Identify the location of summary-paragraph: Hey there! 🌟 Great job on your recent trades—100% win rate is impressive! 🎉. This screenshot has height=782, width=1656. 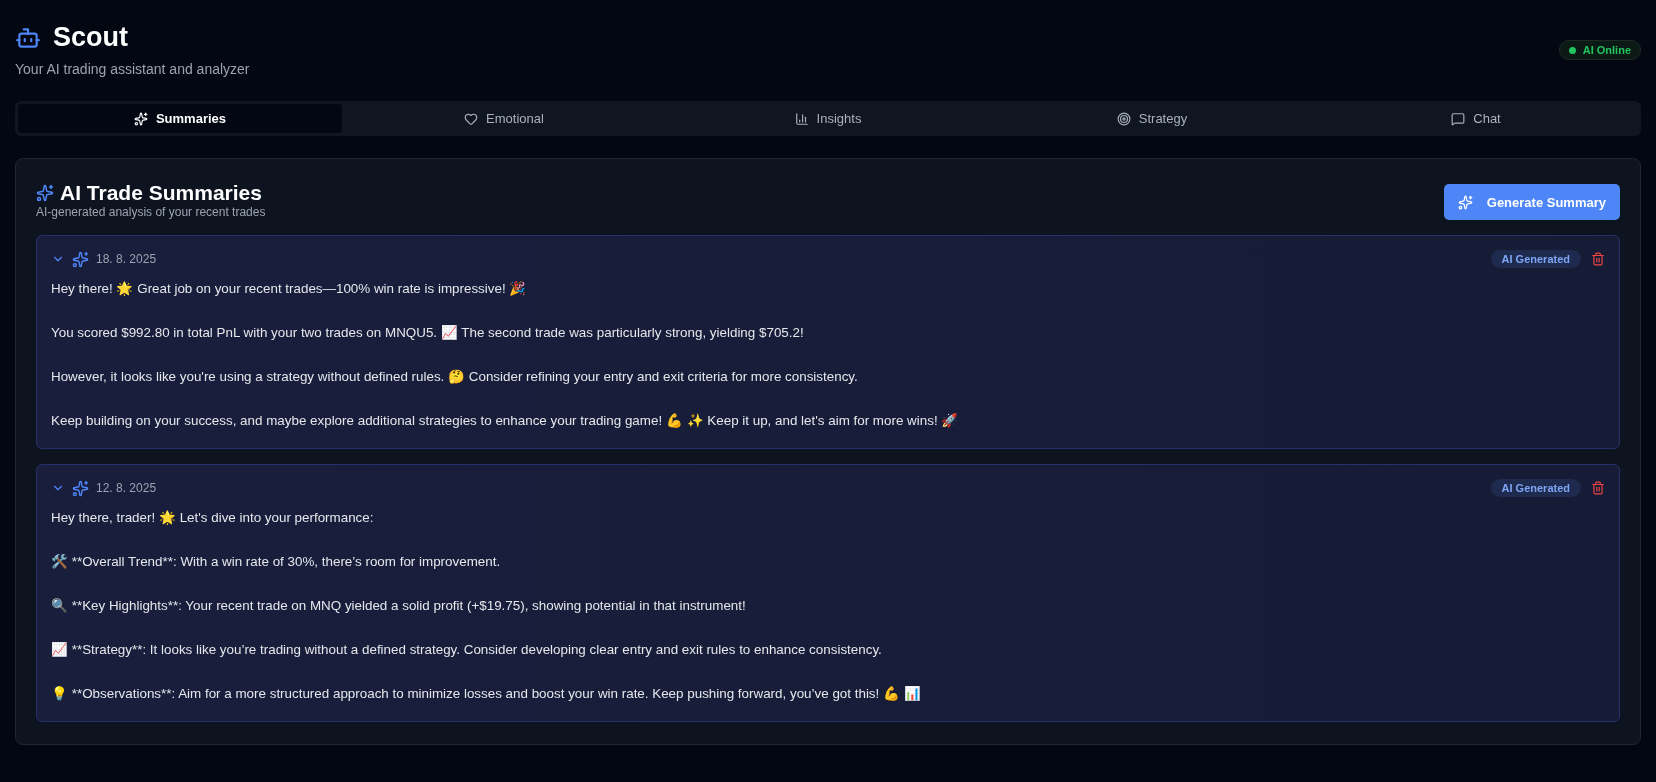
(289, 289).